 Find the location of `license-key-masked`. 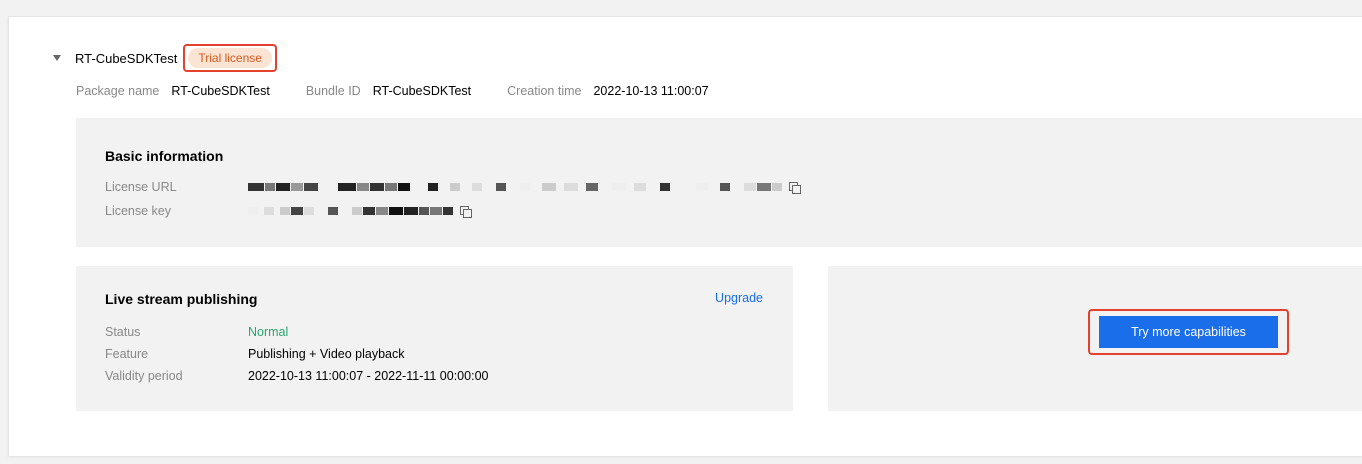

license-key-masked is located at coordinates (351, 211).